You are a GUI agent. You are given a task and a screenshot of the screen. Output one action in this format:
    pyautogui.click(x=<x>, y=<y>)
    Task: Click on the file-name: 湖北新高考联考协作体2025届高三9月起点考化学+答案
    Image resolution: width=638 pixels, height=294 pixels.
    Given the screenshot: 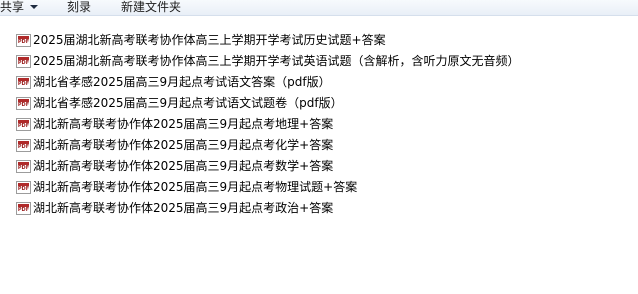 What is the action you would take?
    pyautogui.click(x=183, y=145)
    